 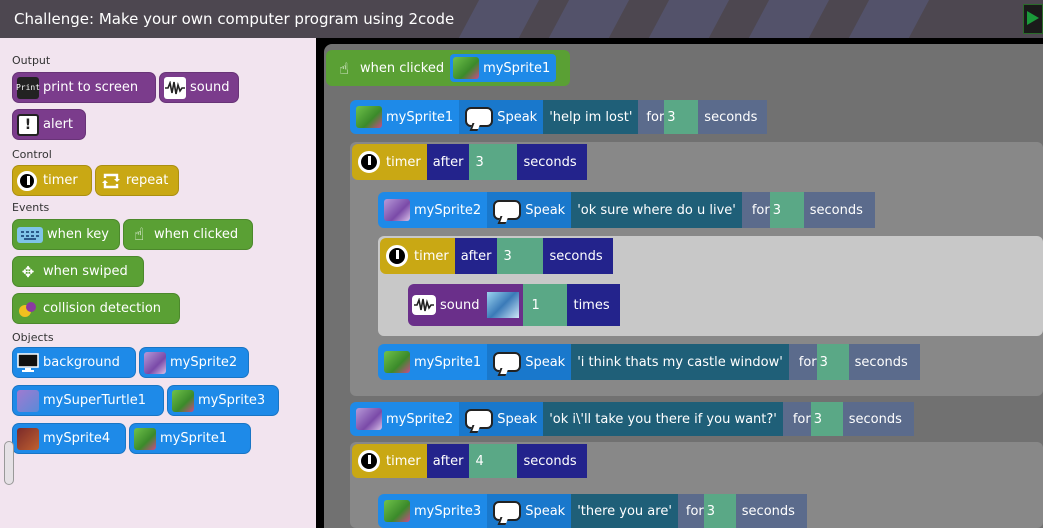 I want to click on event-label: when clicked, so click(x=402, y=68).